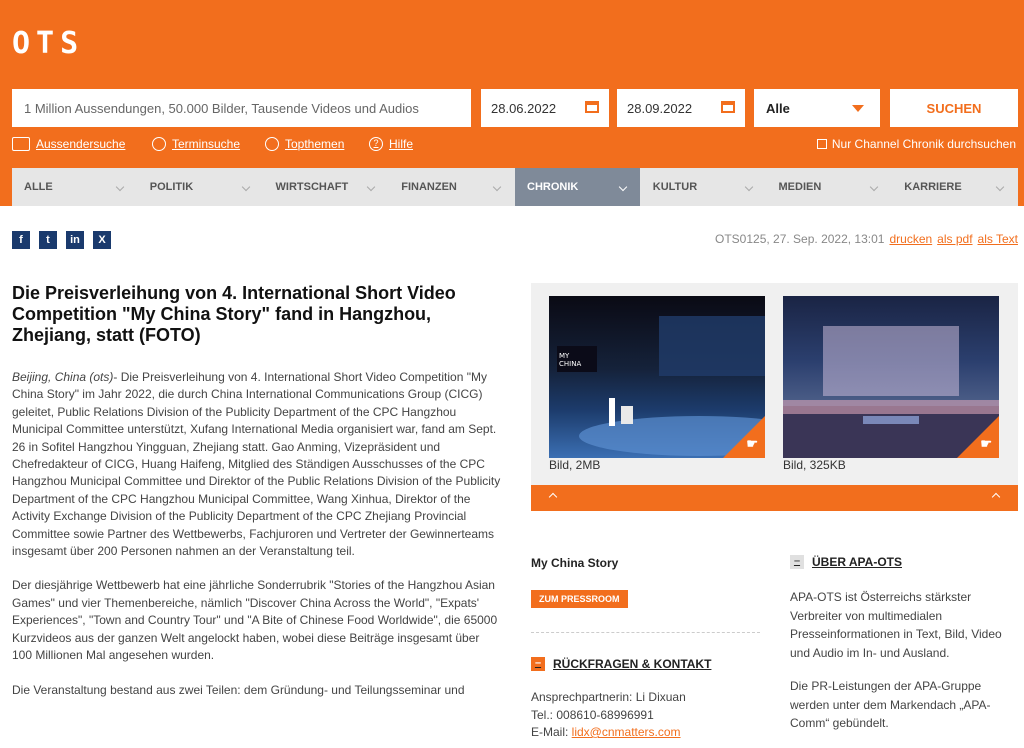 Image resolution: width=1024 pixels, height=748 pixels. I want to click on print-link: drucken, so click(910, 239).